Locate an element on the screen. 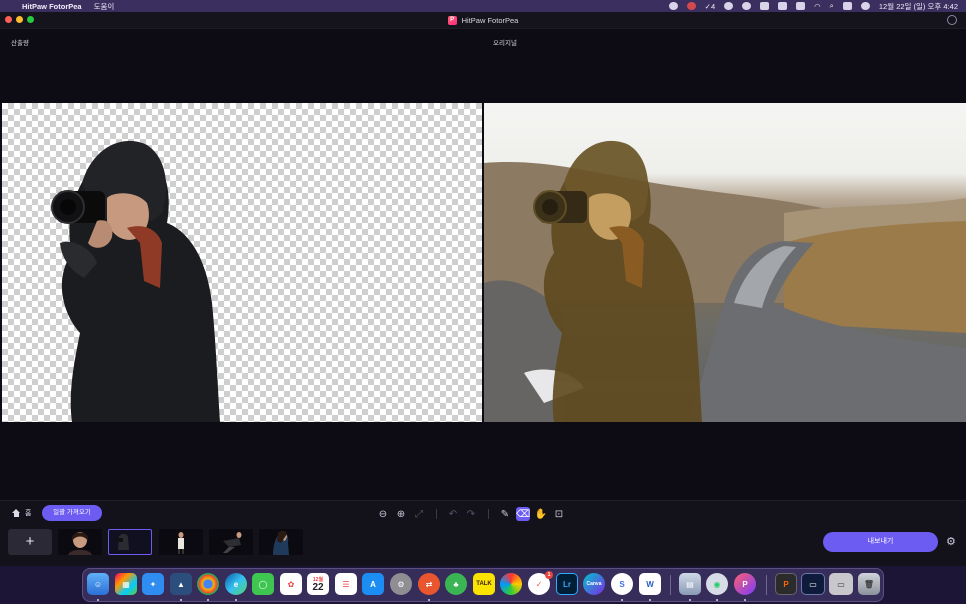  menubar-app-name: HitPaw FotorPea is located at coordinates (52, 6).